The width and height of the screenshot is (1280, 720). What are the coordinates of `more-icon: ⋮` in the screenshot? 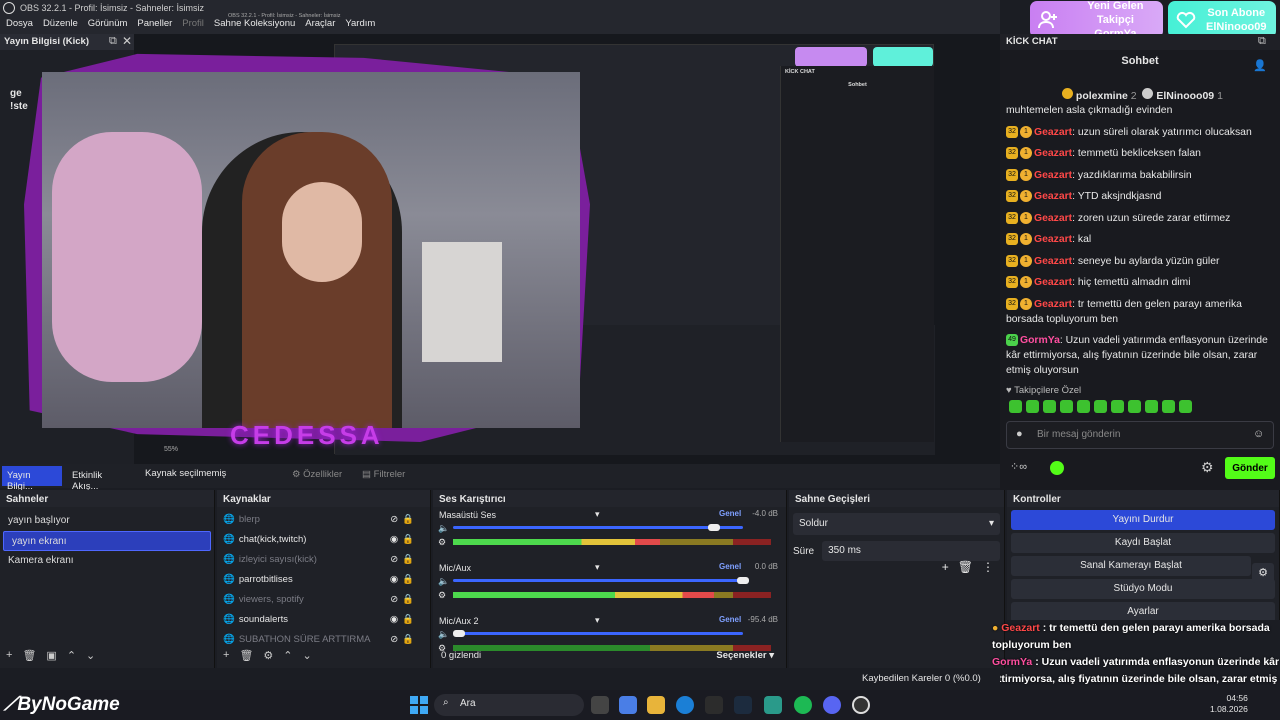 It's located at (988, 567).